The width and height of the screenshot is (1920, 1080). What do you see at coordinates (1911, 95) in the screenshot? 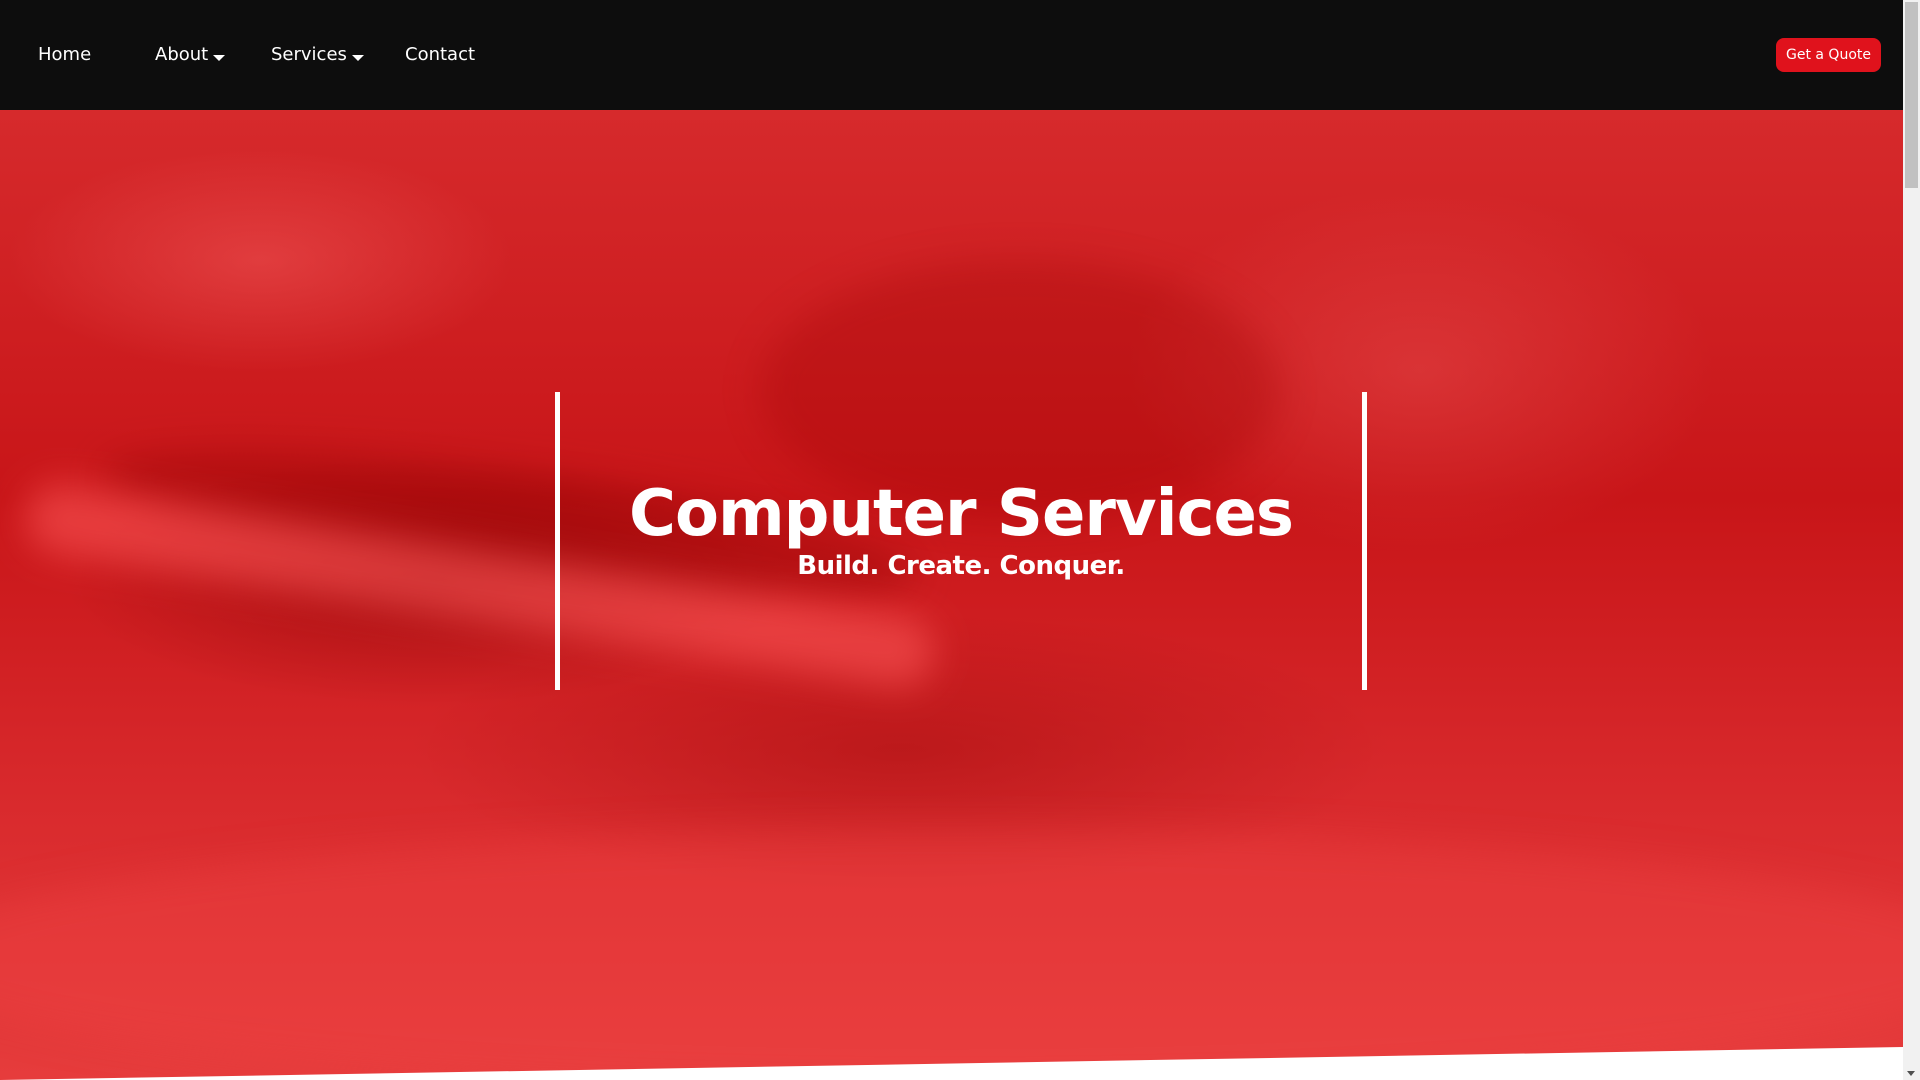
I see `scrollbar-thumb` at bounding box center [1911, 95].